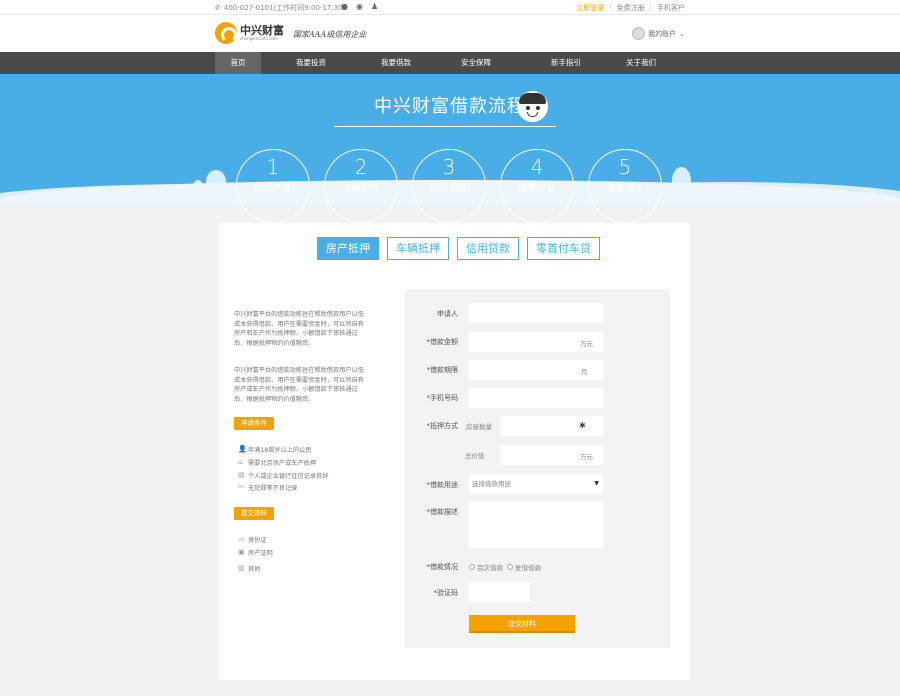  What do you see at coordinates (346, 6) in the screenshot?
I see `wechat-icon: ●` at bounding box center [346, 6].